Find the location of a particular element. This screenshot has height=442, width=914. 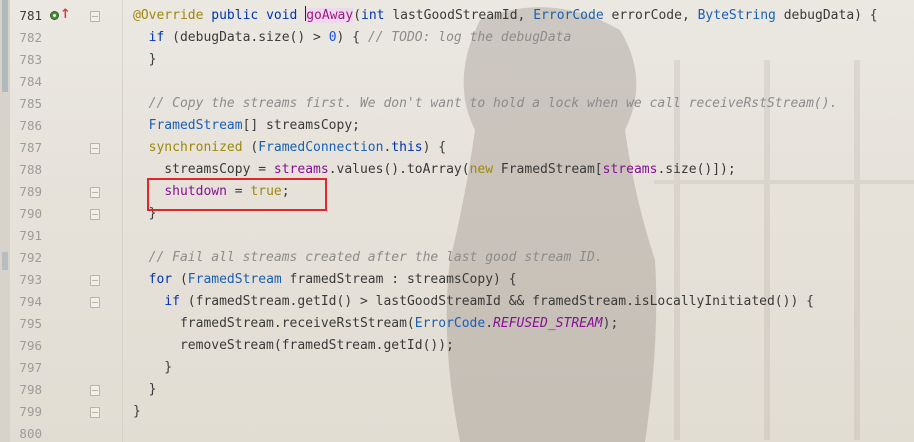

code-text: FramedStream[] streamsCopy; is located at coordinates (246, 126).